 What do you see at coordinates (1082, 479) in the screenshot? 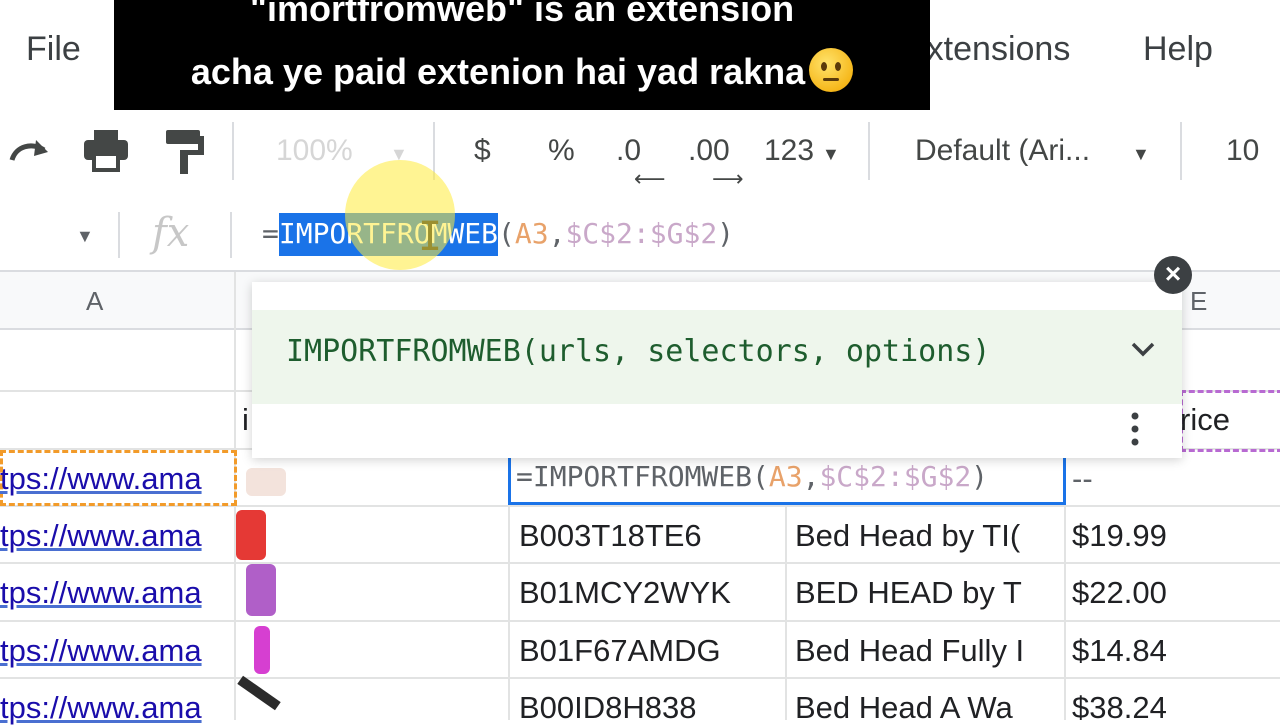
I see `cell-e3: --` at bounding box center [1082, 479].